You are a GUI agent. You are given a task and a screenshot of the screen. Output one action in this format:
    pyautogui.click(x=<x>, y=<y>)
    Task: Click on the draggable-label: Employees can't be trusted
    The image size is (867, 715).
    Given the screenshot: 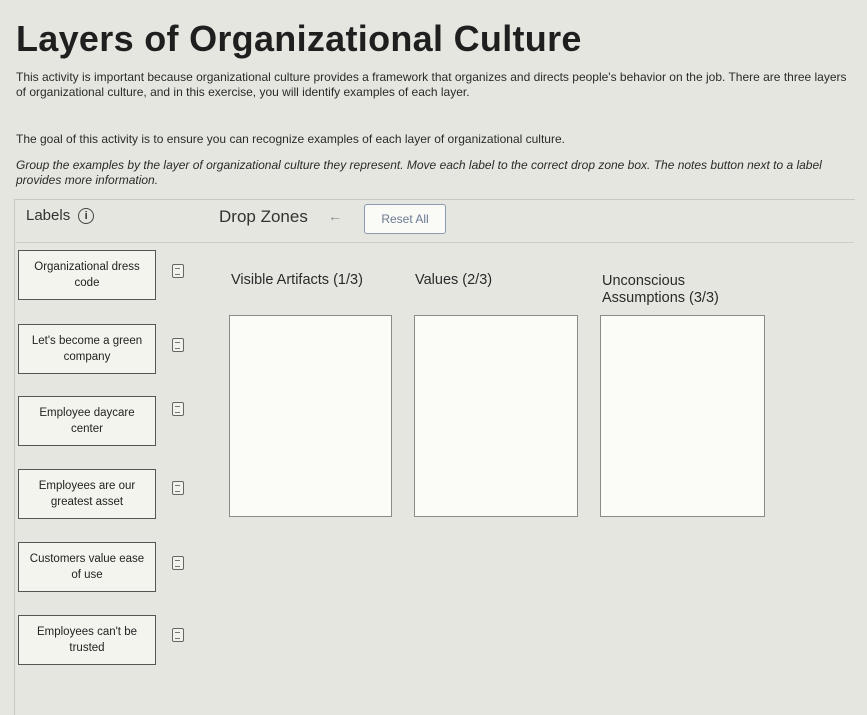 What is the action you would take?
    pyautogui.click(x=87, y=640)
    